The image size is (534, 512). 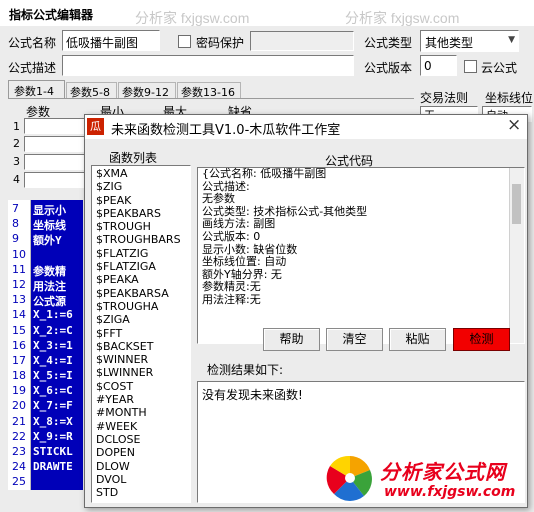 I want to click on line-number: 22, so click(x=19, y=436).